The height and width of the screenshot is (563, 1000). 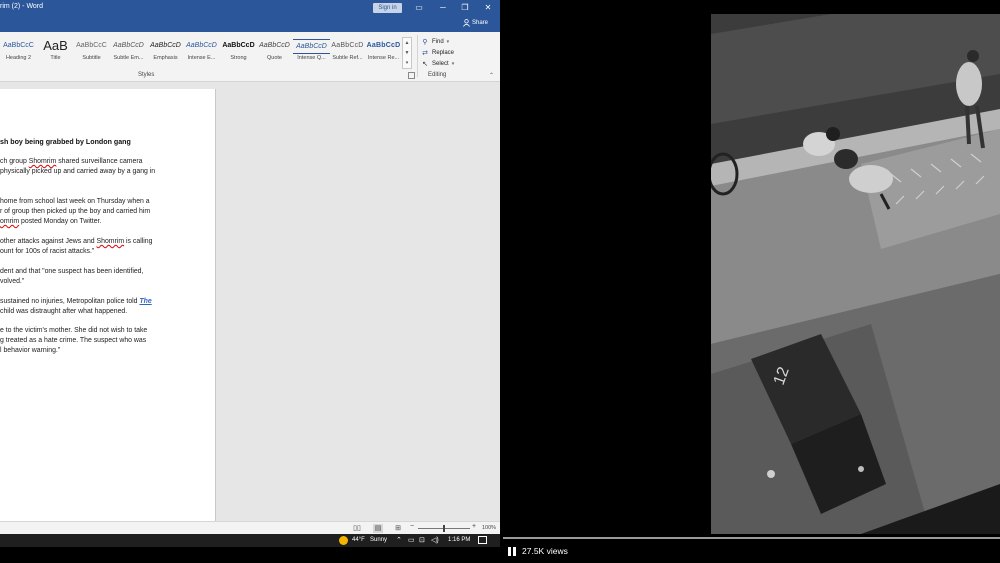 What do you see at coordinates (479, 23) in the screenshot?
I see `share-label: Share` at bounding box center [479, 23].